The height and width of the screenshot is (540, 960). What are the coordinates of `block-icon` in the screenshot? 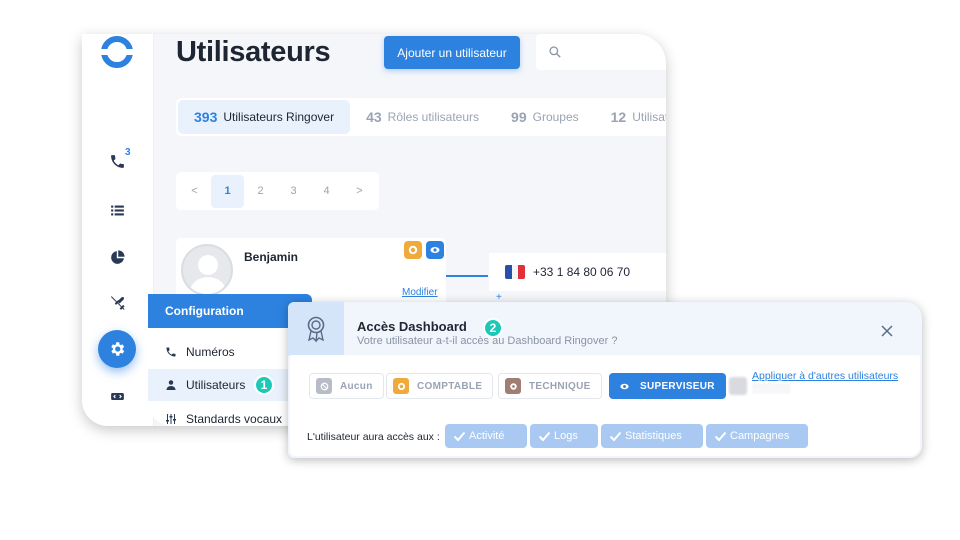 It's located at (324, 386).